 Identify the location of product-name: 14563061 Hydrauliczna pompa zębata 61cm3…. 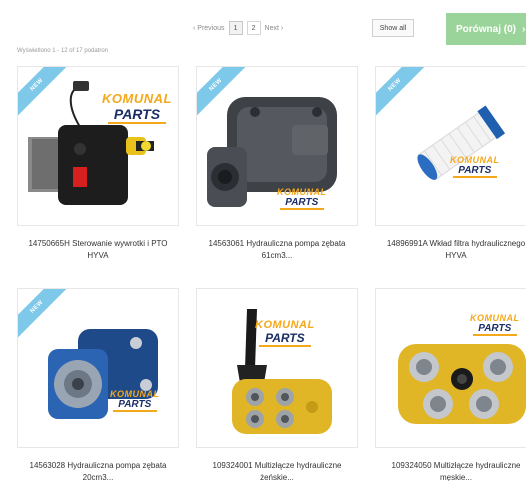
(277, 250).